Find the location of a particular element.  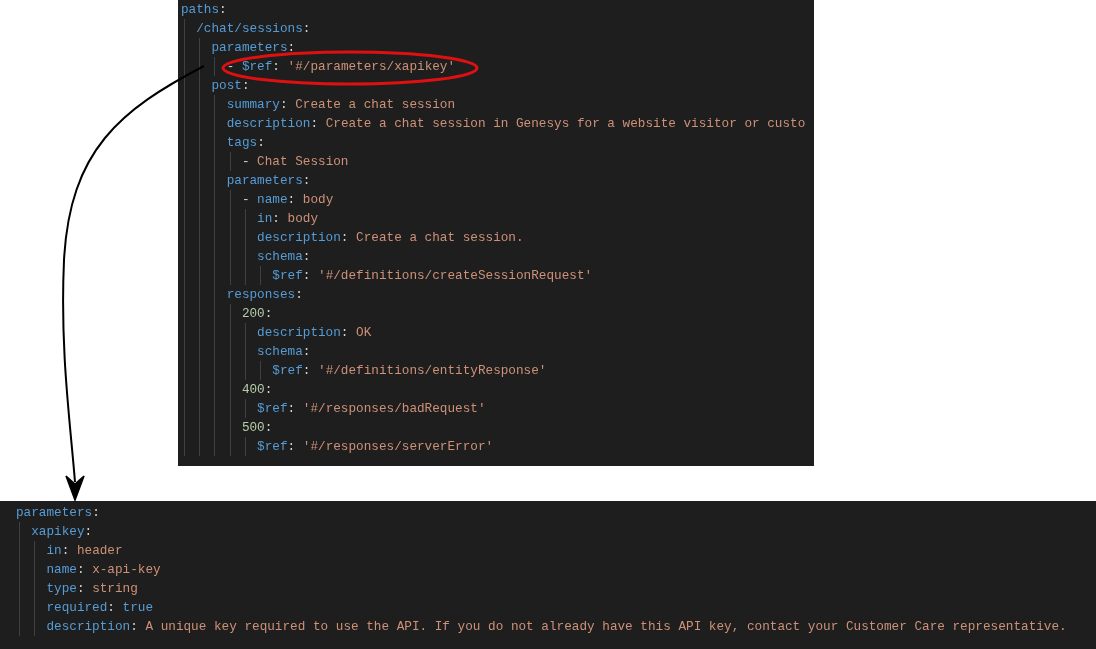

yaml-key: tags: is located at coordinates (245, 142).